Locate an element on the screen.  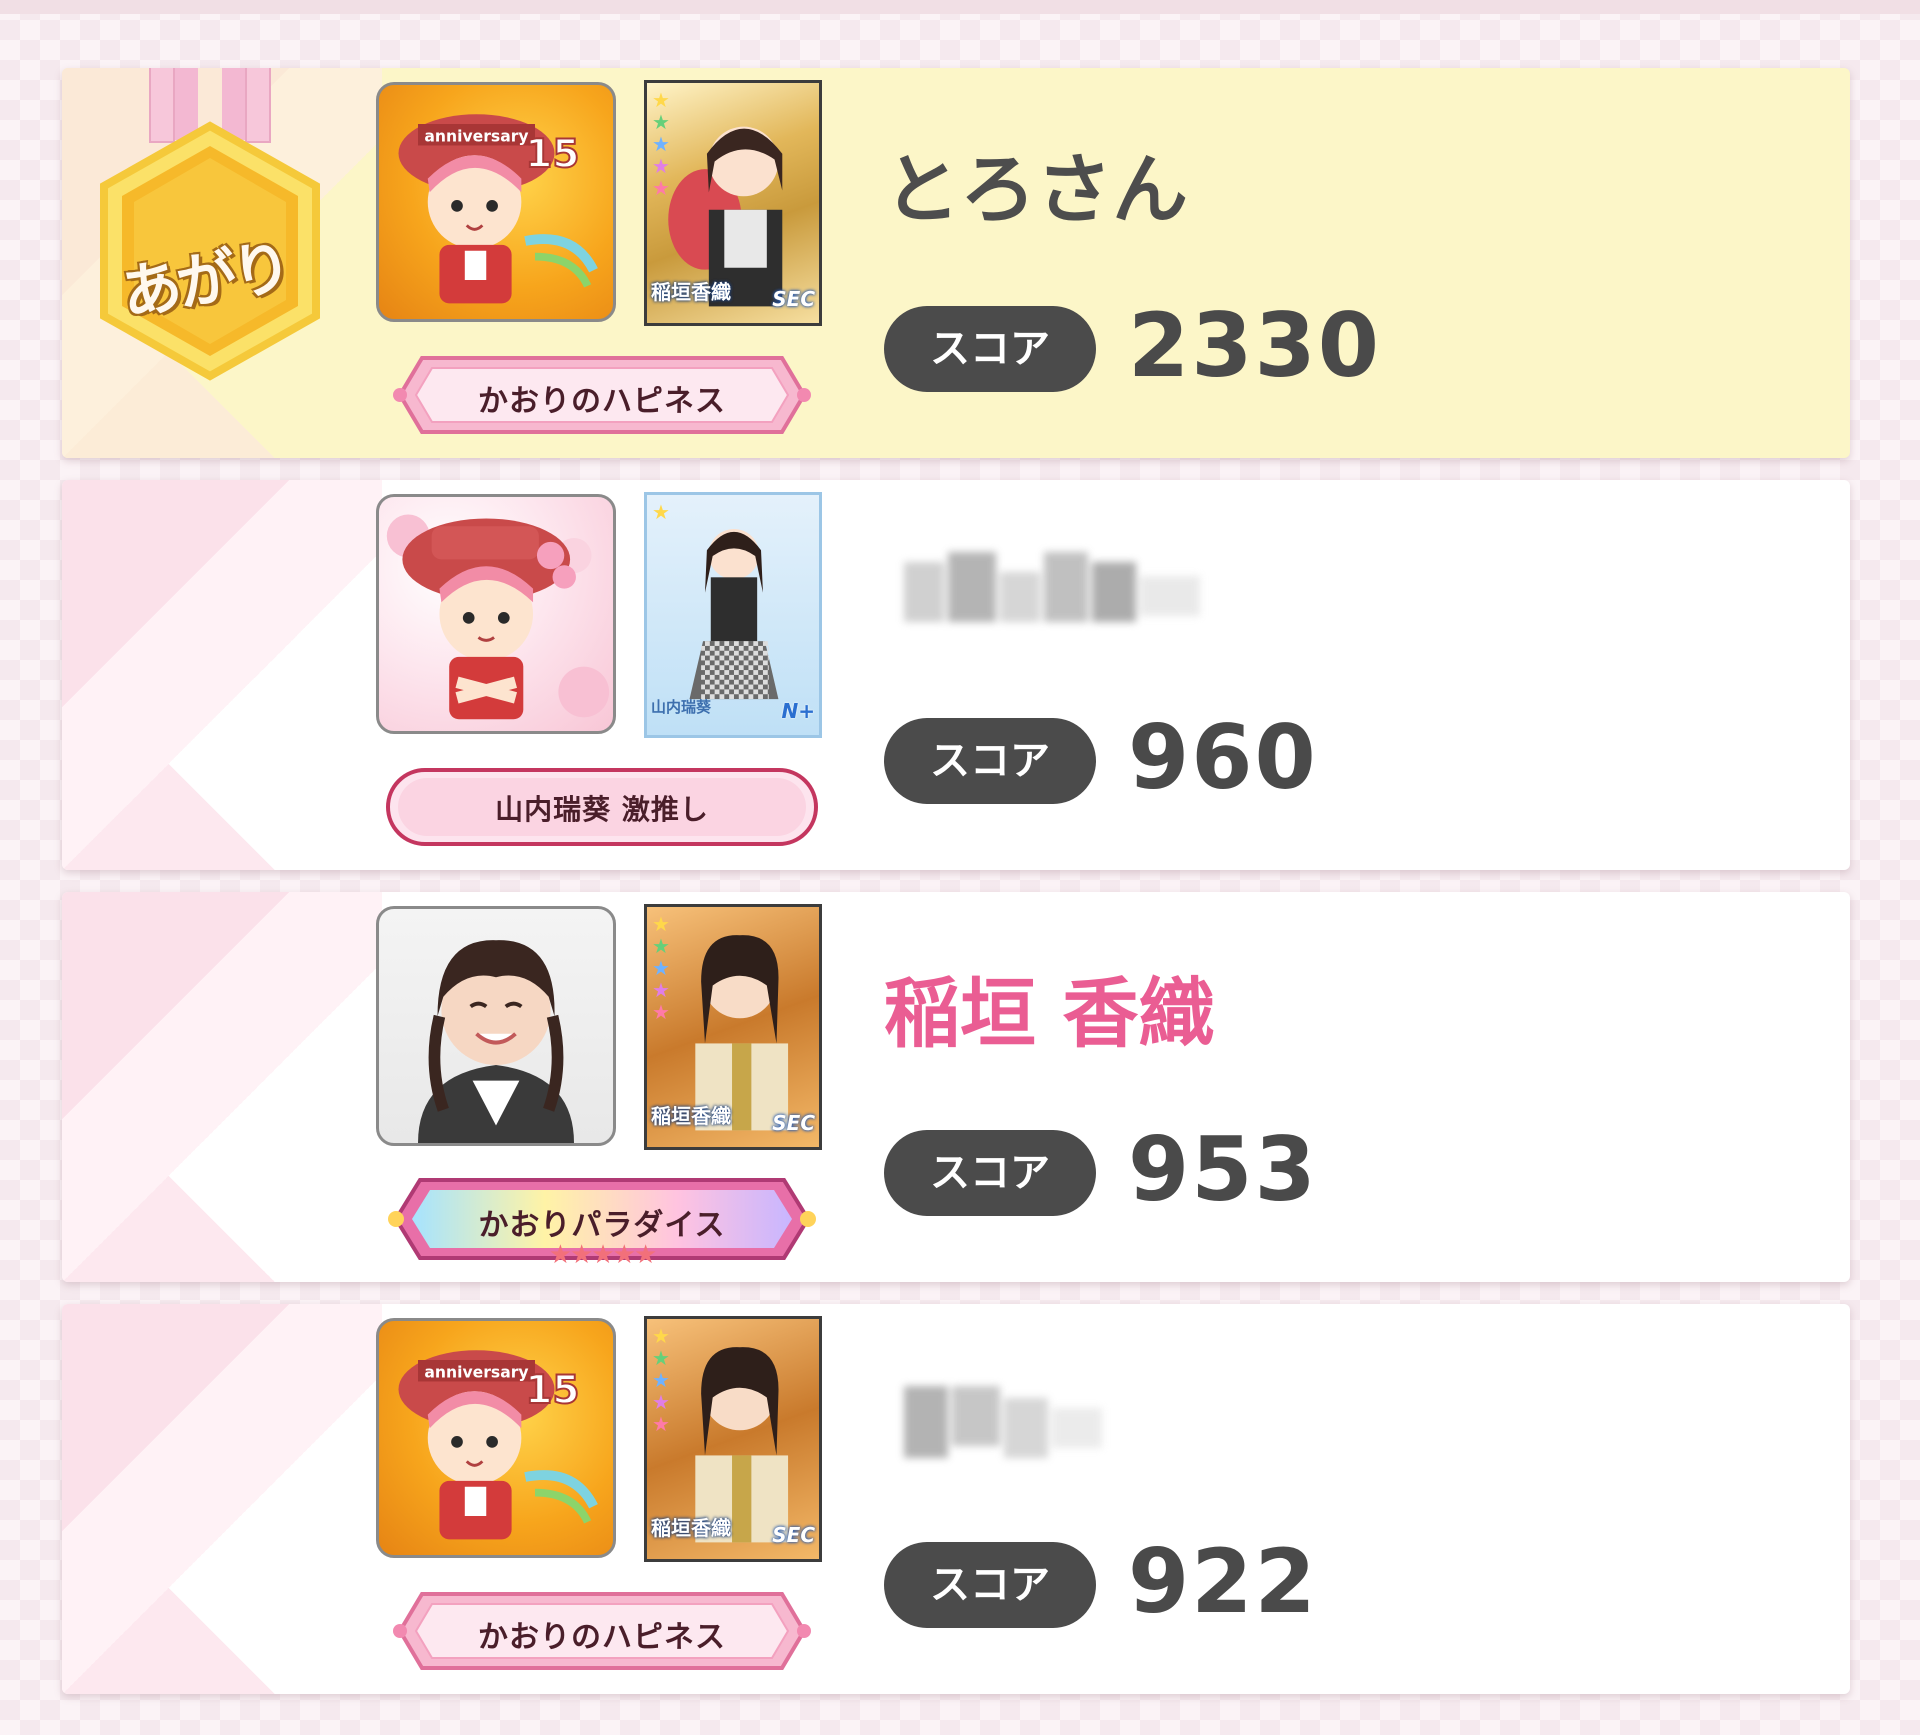
player-name: とろさん is located at coordinates (1036, 183).